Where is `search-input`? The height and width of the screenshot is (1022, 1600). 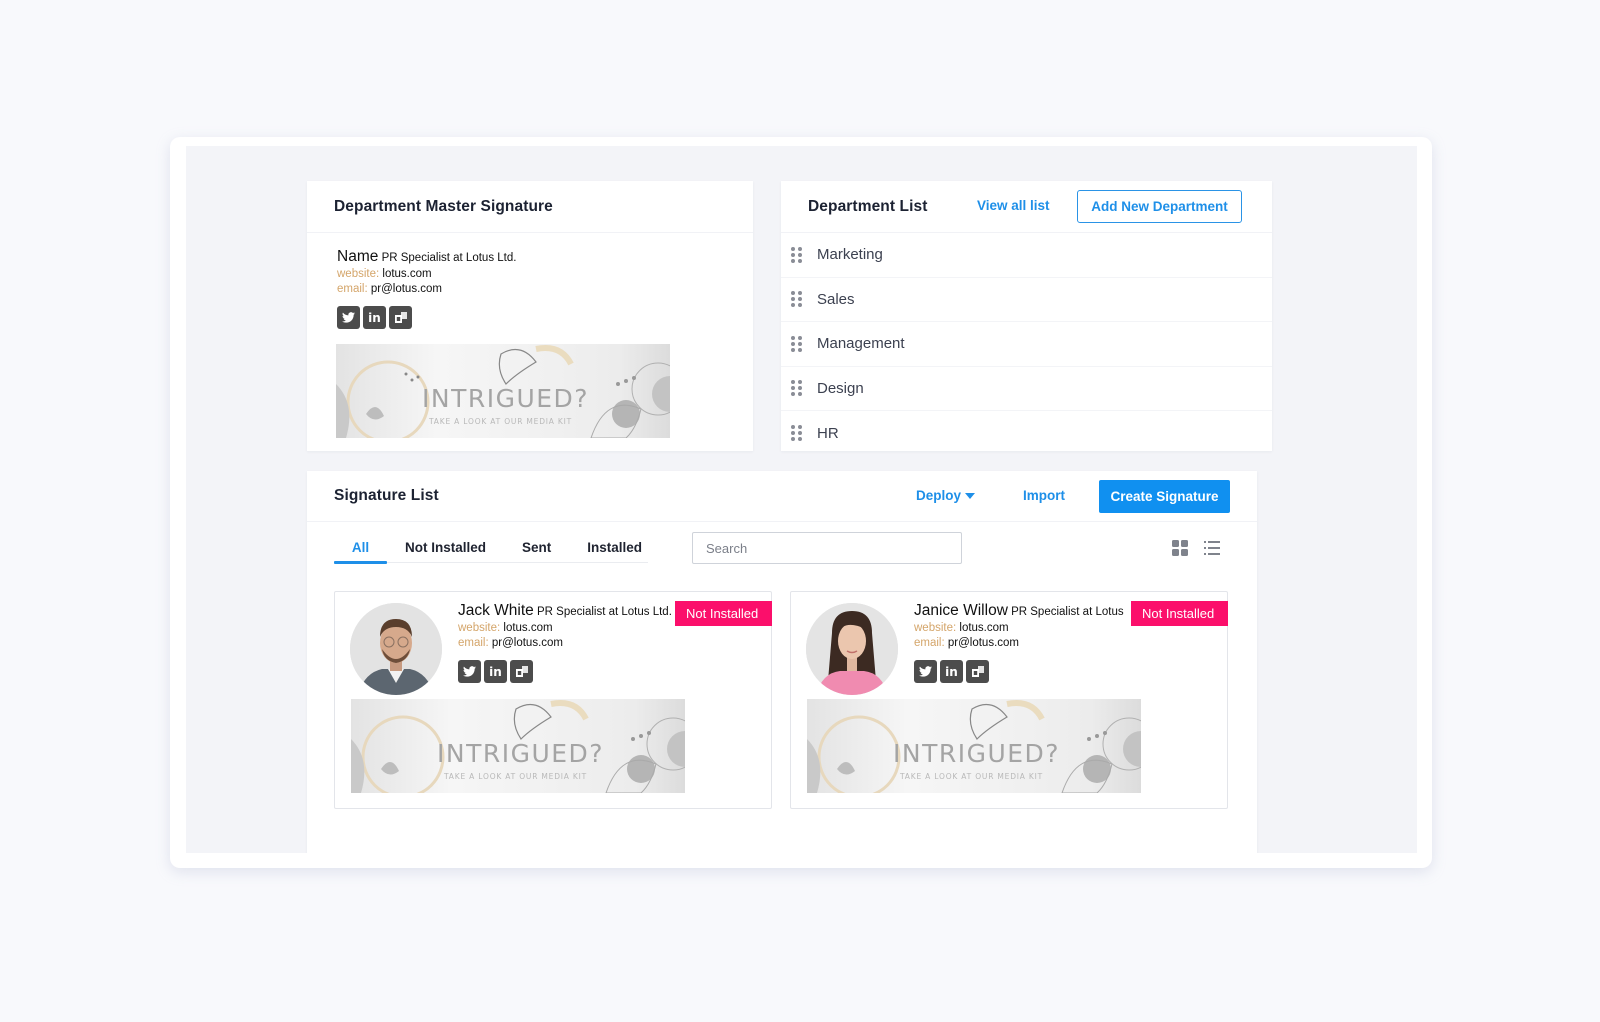 search-input is located at coordinates (827, 548).